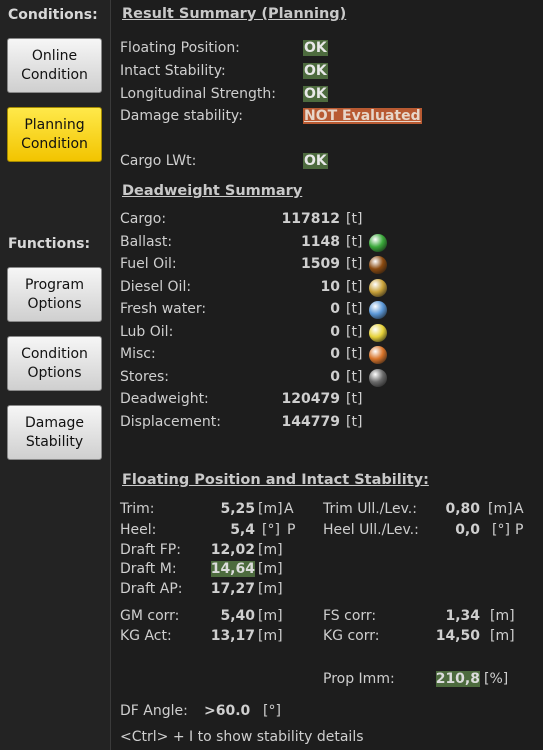 The image size is (543, 750). What do you see at coordinates (53, 15) in the screenshot?
I see `conditions-label: Conditions:` at bounding box center [53, 15].